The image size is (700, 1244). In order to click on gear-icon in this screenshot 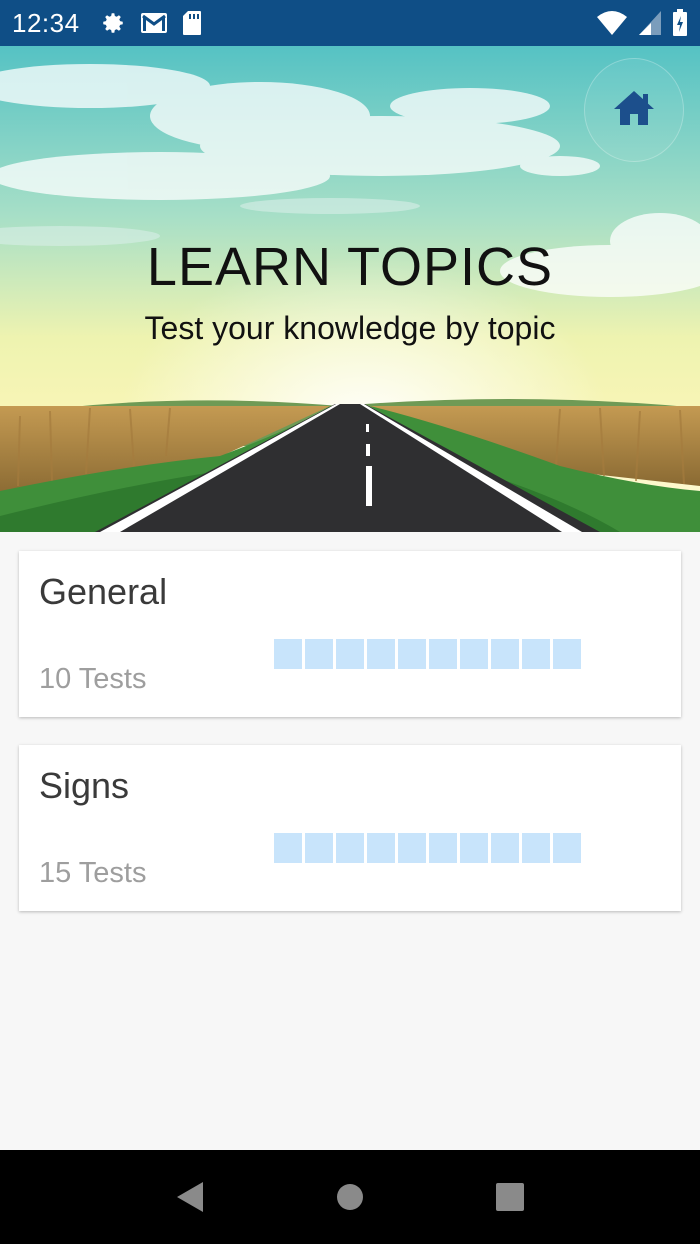, I will do `click(113, 23)`.